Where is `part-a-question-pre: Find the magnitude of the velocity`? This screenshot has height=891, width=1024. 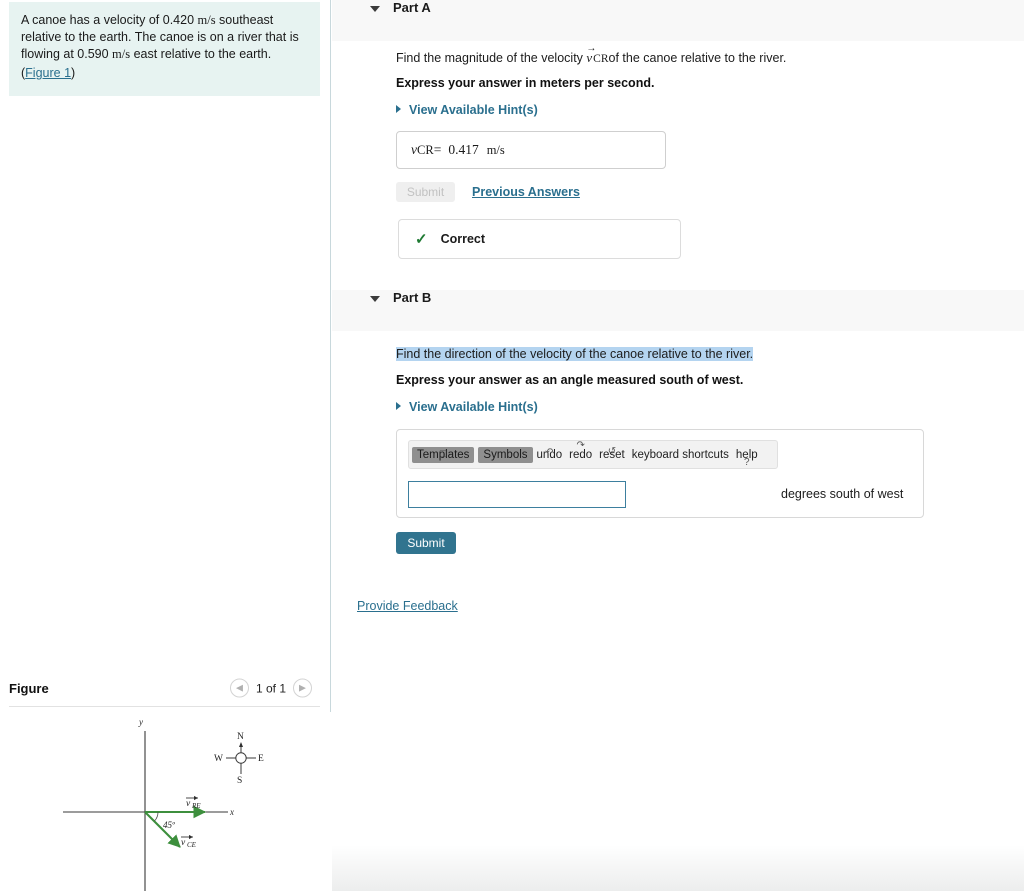
part-a-question-pre: Find the magnitude of the velocity is located at coordinates (491, 58).